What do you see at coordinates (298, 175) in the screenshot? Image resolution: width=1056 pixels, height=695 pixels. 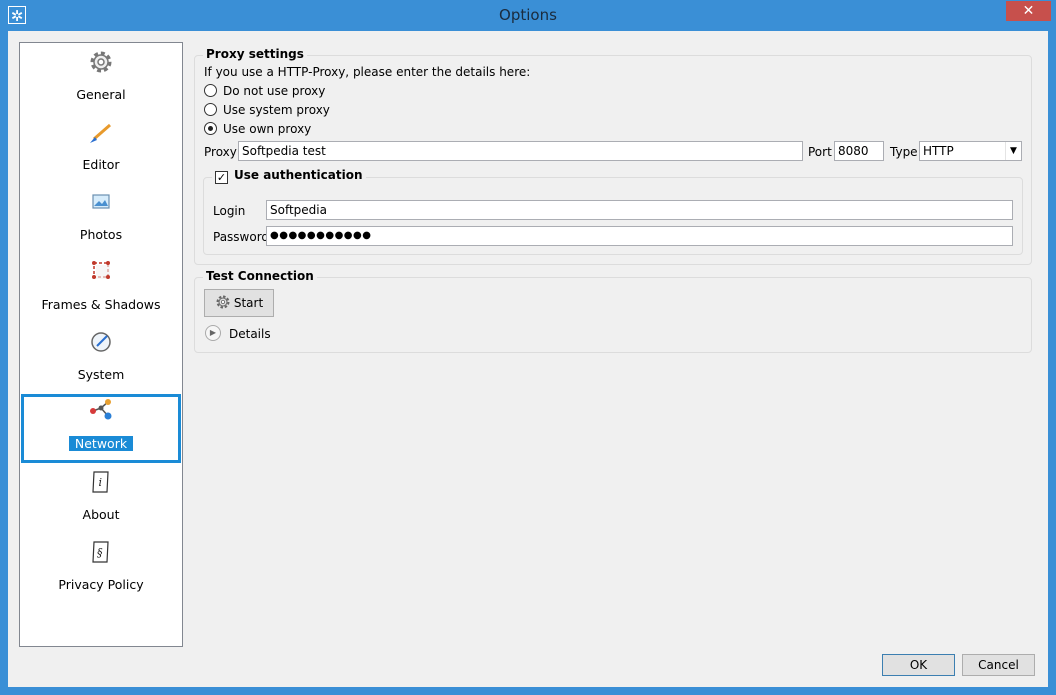 I see `use-authentication-label: Use authentication` at bounding box center [298, 175].